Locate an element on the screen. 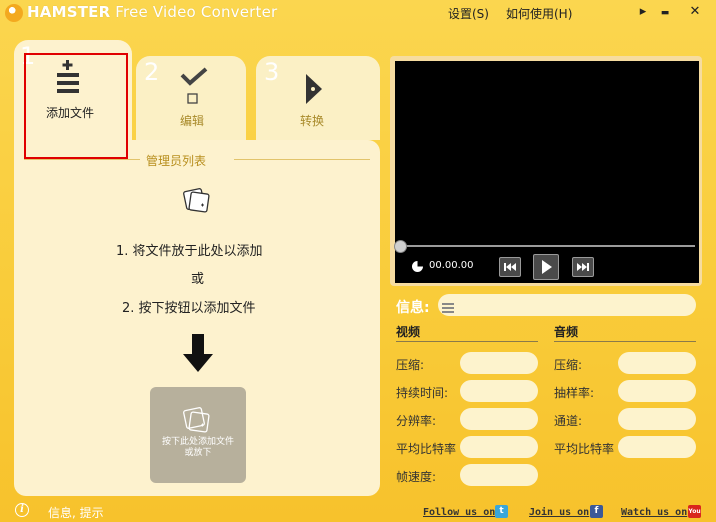  step-label-convert: 转换 is located at coordinates (312, 121).